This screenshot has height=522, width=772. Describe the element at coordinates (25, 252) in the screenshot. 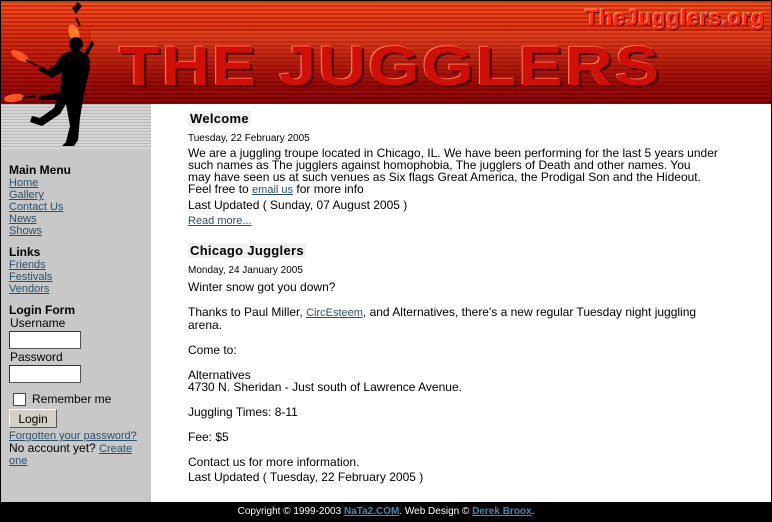

I see `links-menu-title: Links` at that location.